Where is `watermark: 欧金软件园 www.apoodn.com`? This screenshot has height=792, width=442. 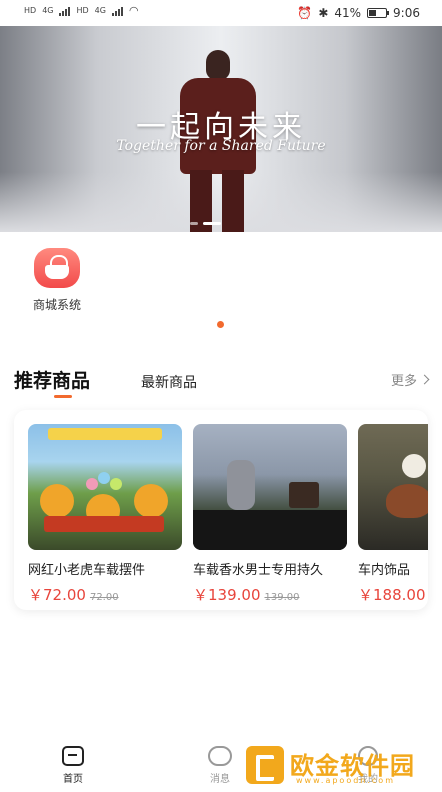 watermark: 欧金软件园 www.apoodn.com is located at coordinates (341, 766).